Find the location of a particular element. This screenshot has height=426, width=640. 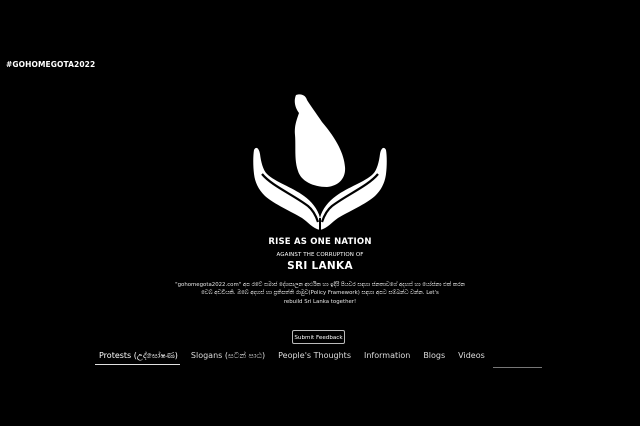

tab-videos: Videos is located at coordinates (470, 358).